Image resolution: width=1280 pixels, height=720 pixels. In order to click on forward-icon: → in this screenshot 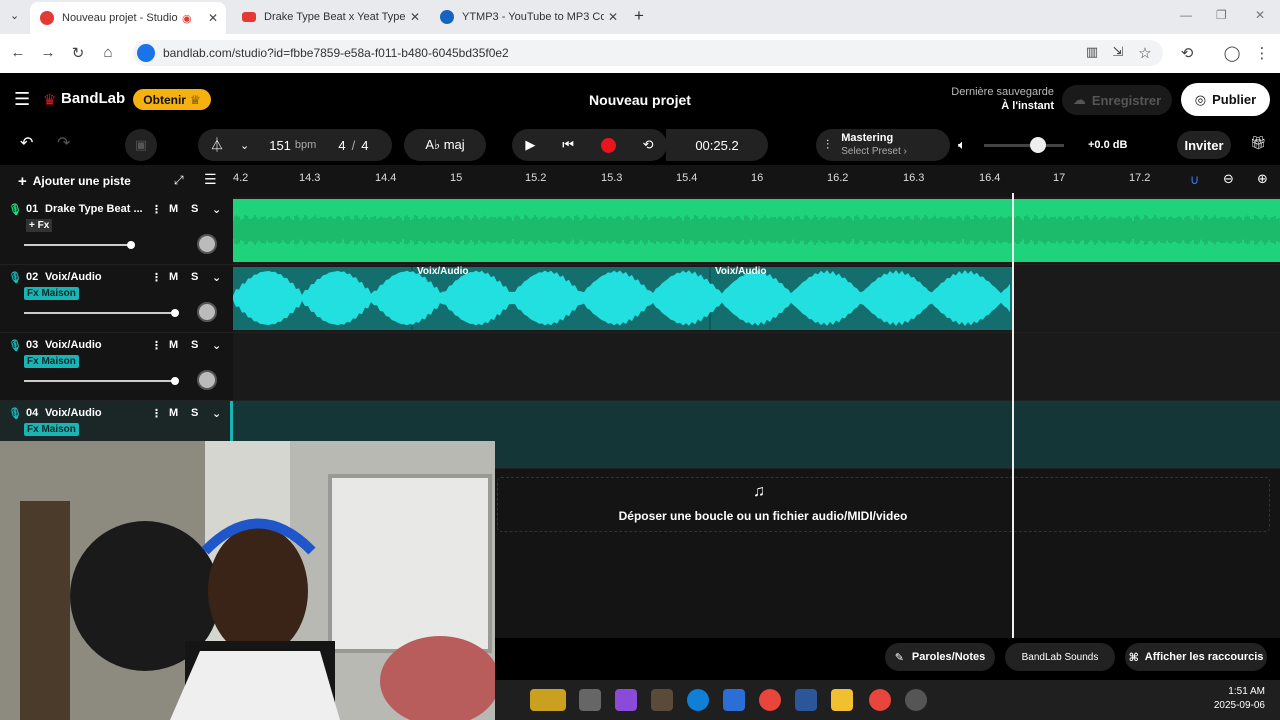, I will do `click(48, 52)`.